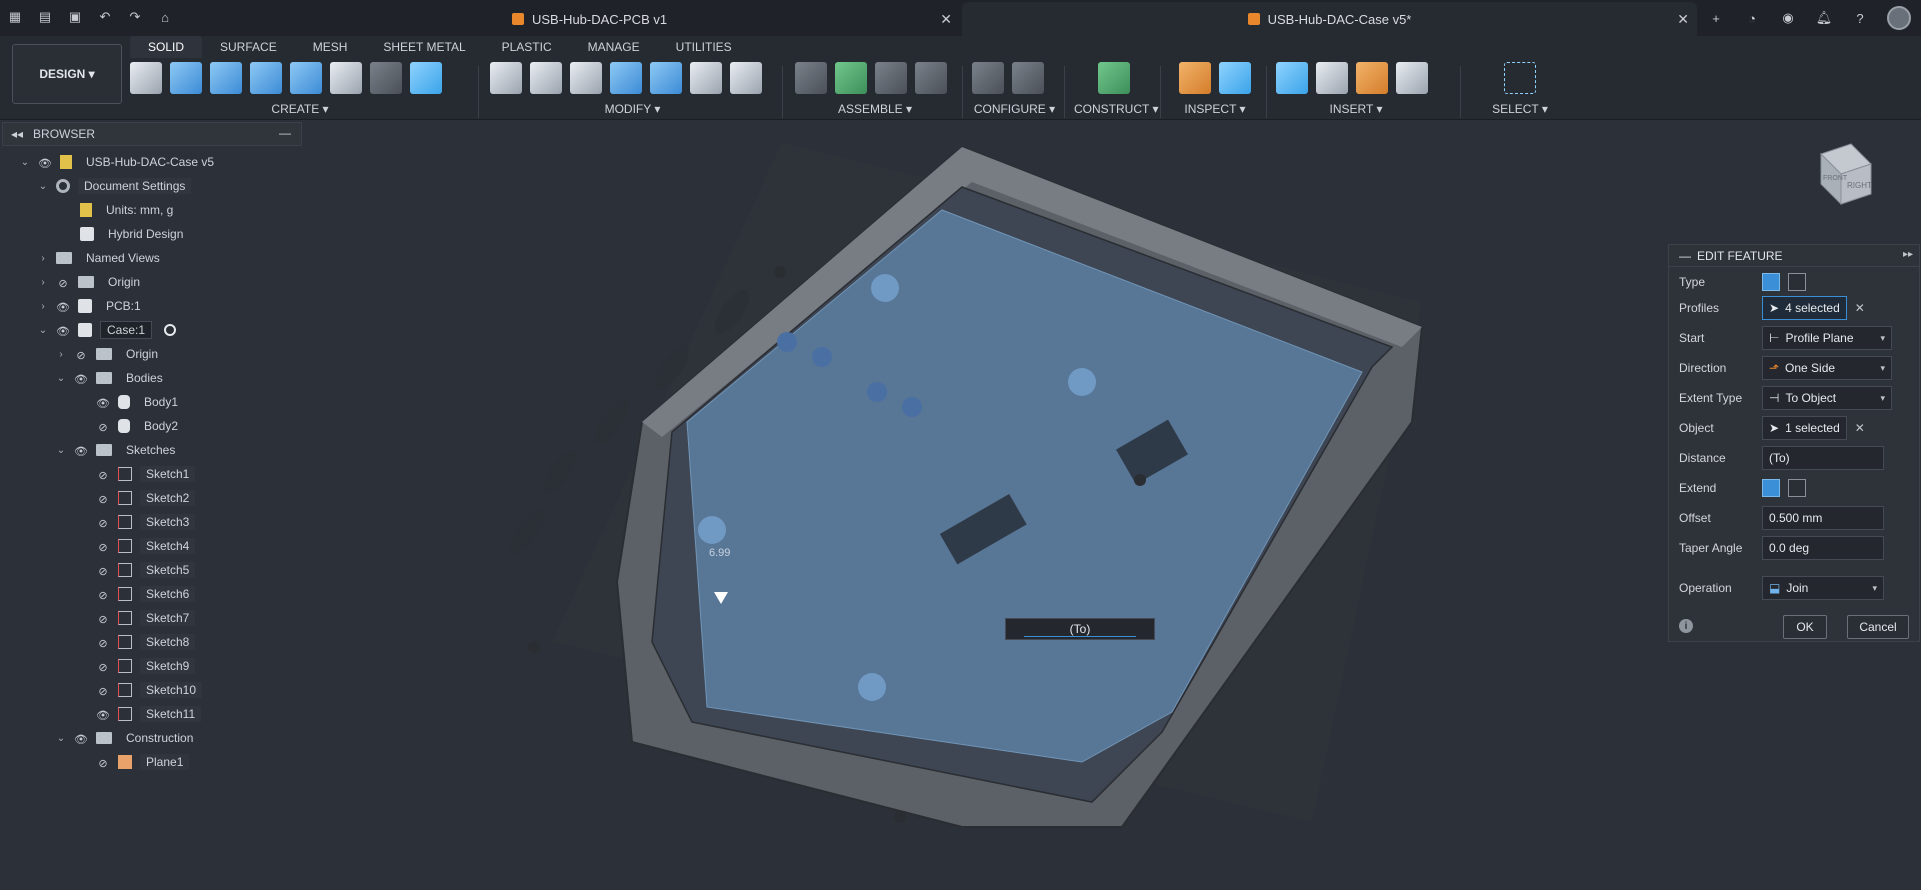  What do you see at coordinates (146, 666) in the screenshot?
I see `tree-item-sketch: ⊘ Sketch9` at bounding box center [146, 666].